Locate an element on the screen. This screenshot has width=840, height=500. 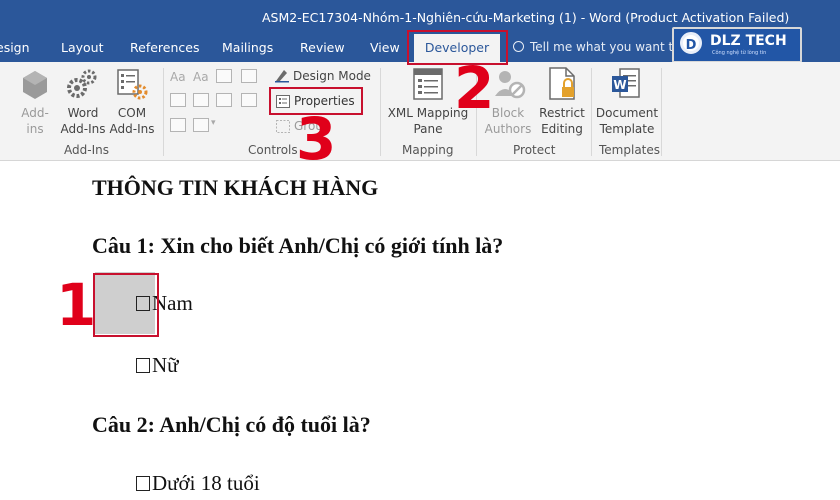
tab-references: References is located at coordinates (164, 47).